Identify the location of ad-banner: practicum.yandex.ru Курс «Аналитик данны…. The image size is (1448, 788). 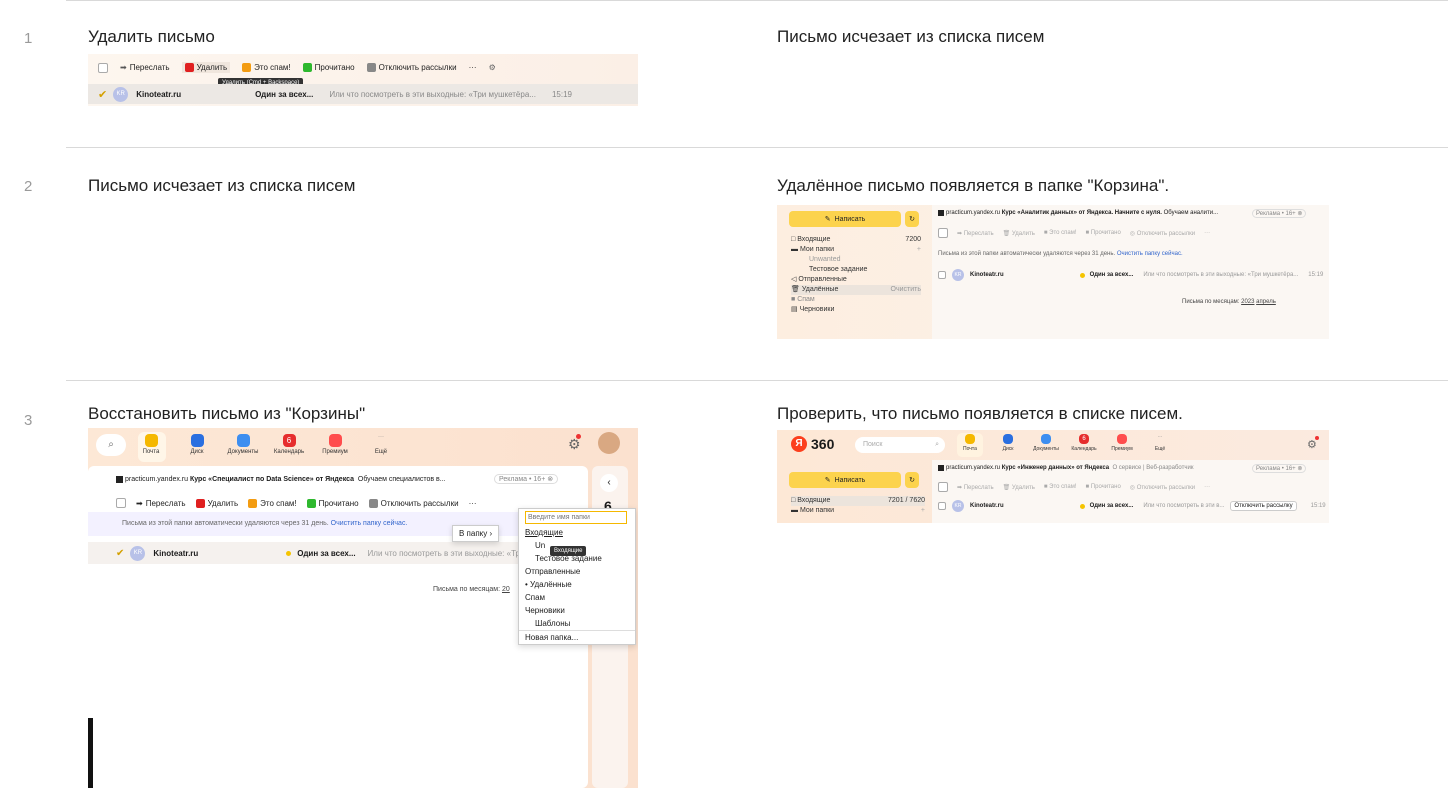
(1078, 213).